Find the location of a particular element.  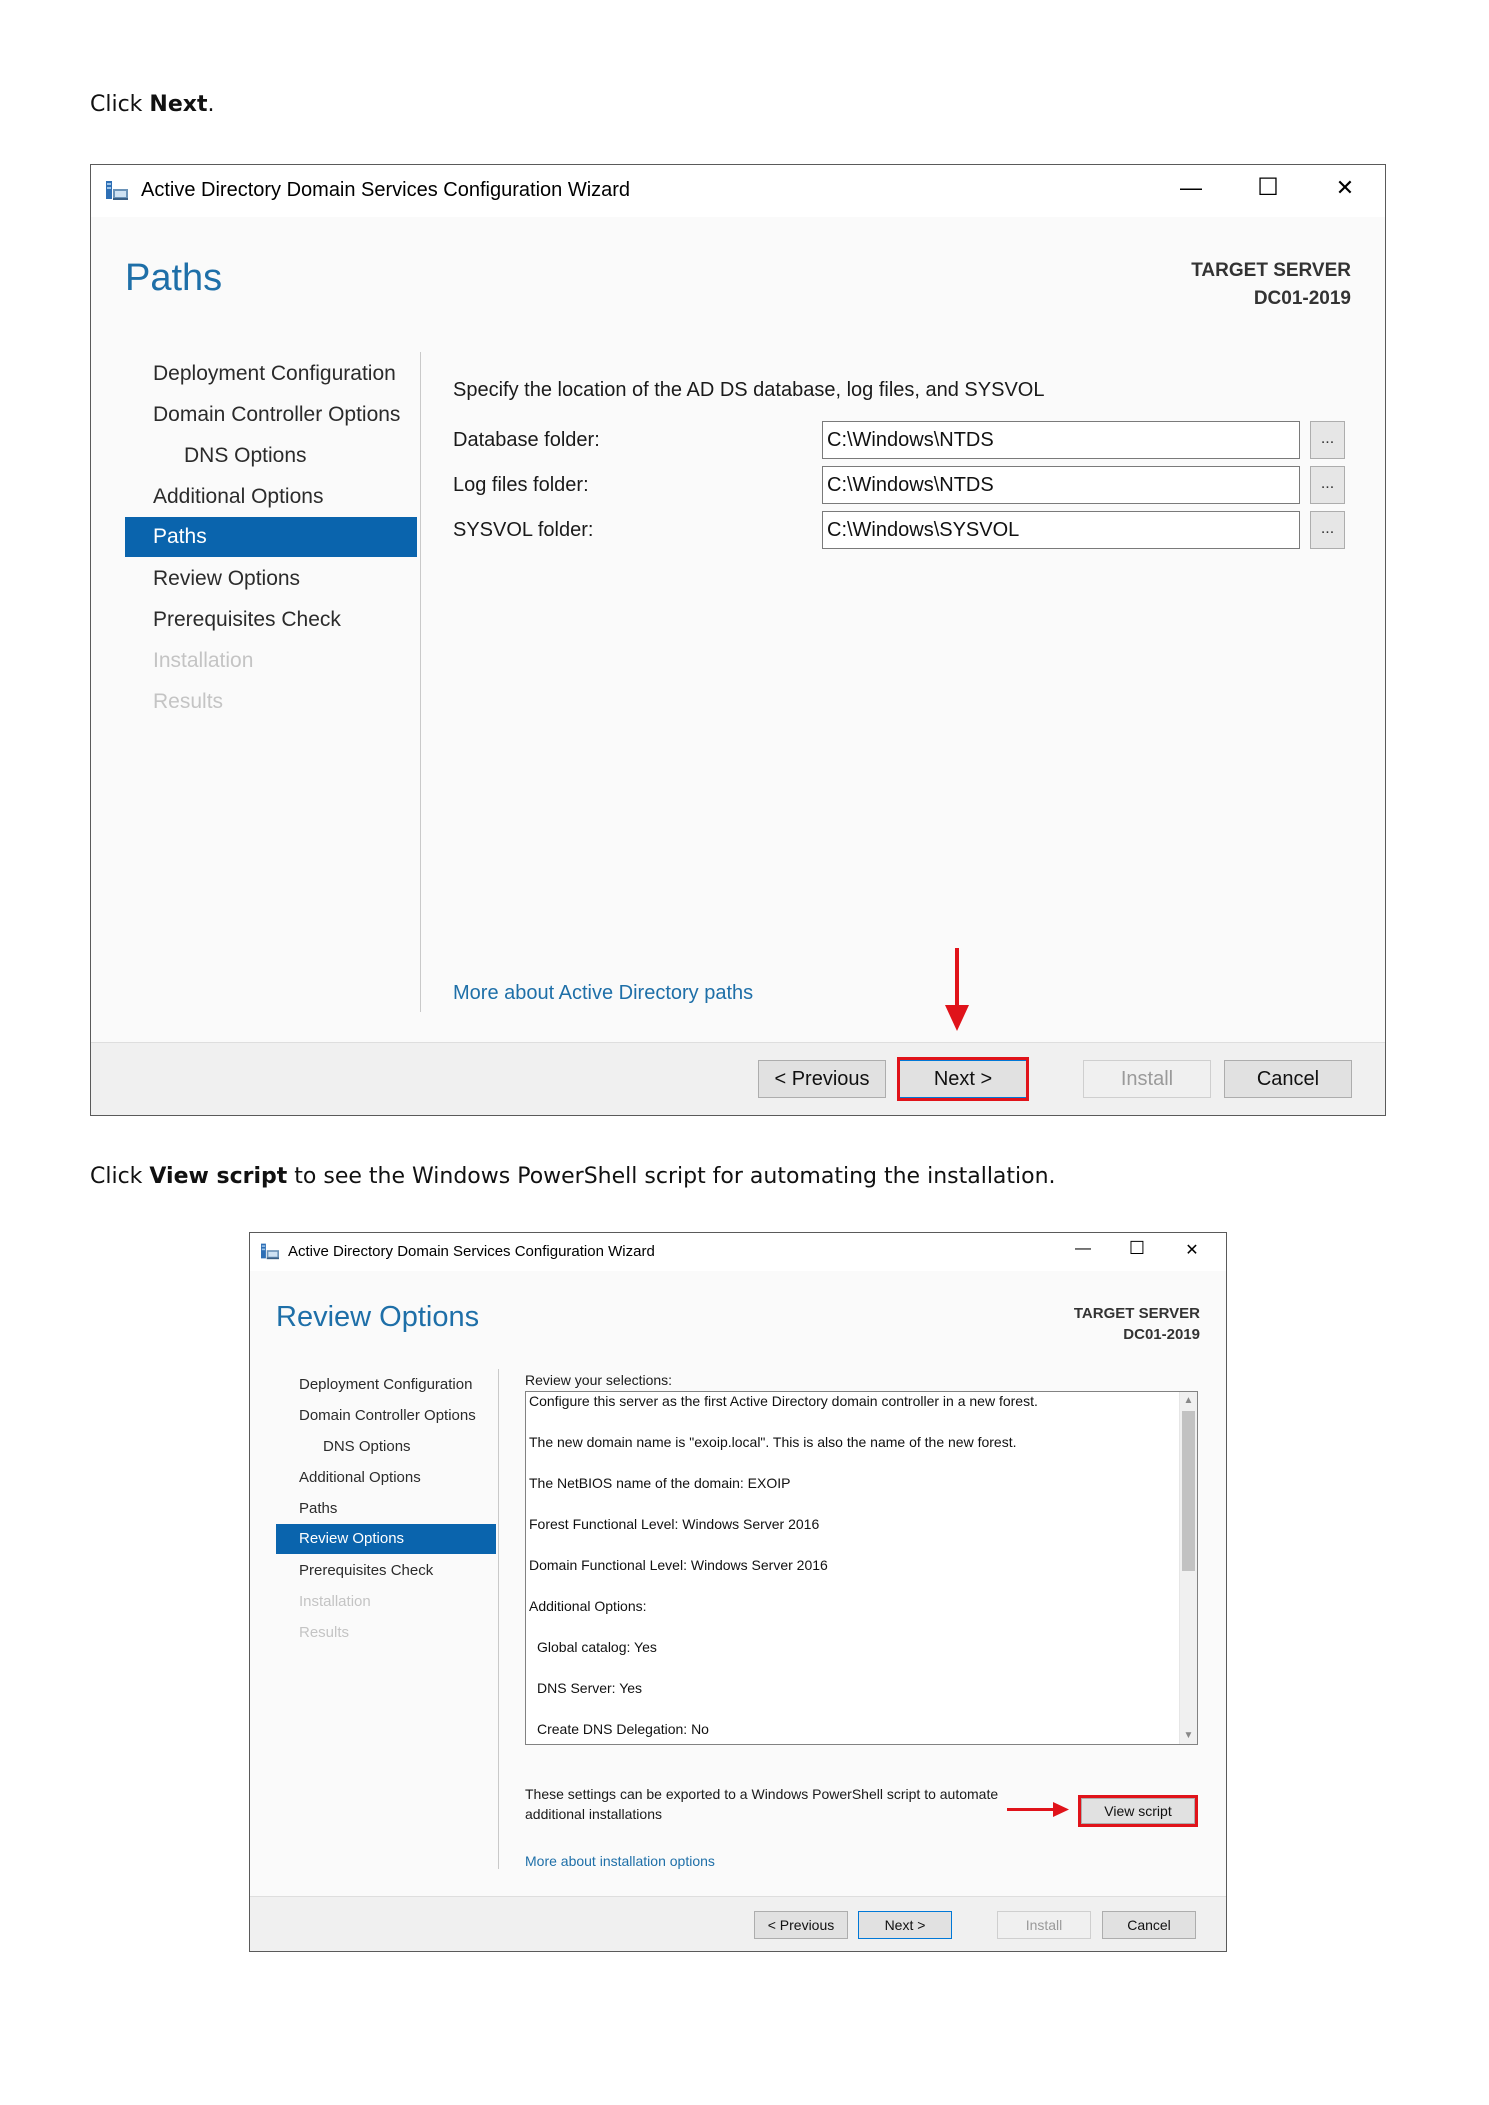

review-line: Global catalog: Yes is located at coordinates (597, 1647).